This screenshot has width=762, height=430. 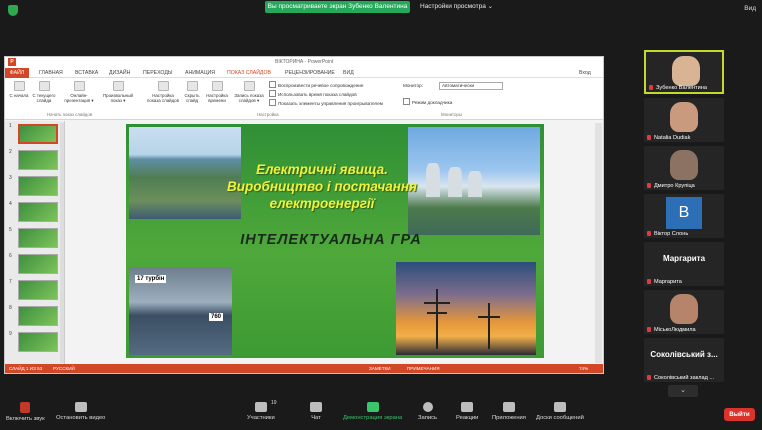 I want to click on slide-thumbnail: 7, so click(x=36, y=290).